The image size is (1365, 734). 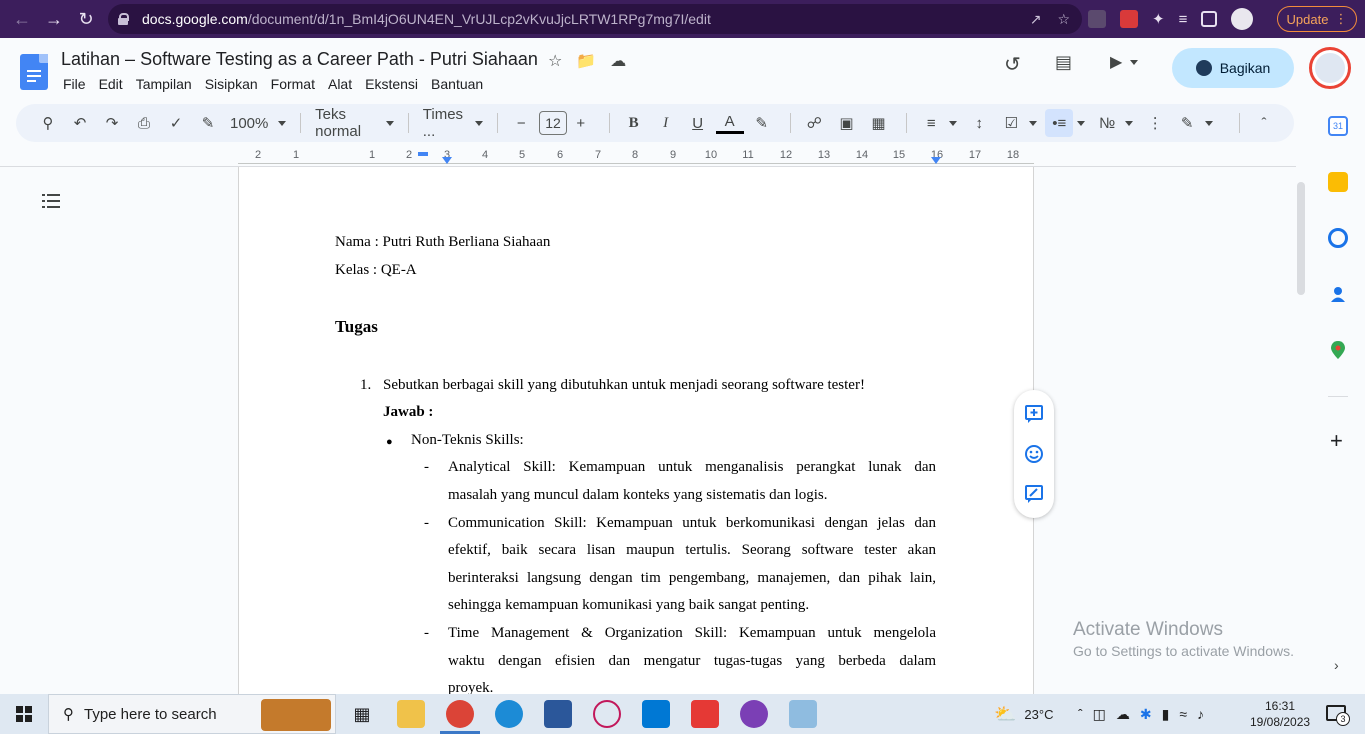 I want to click on taskbar-search: ⚲ Type here to search, so click(x=192, y=714).